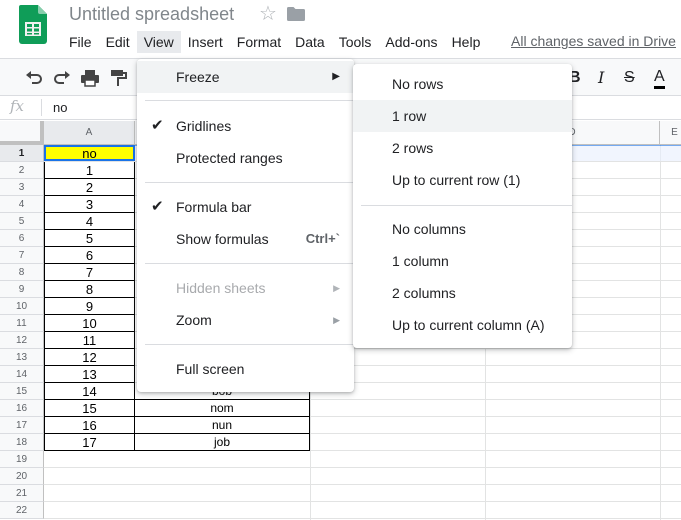  What do you see at coordinates (89, 221) in the screenshot?
I see `cell-a: 4` at bounding box center [89, 221].